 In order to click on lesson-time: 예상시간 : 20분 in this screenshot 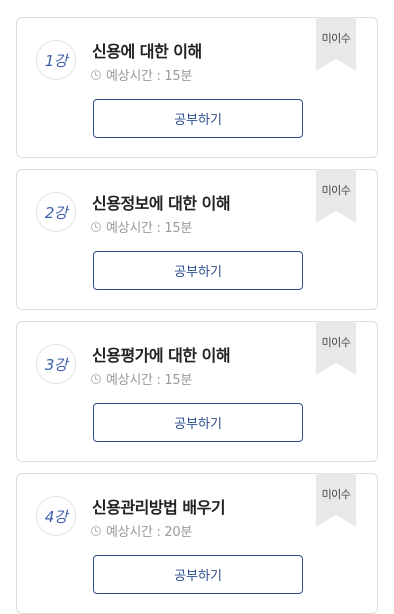, I will do `click(141, 530)`.